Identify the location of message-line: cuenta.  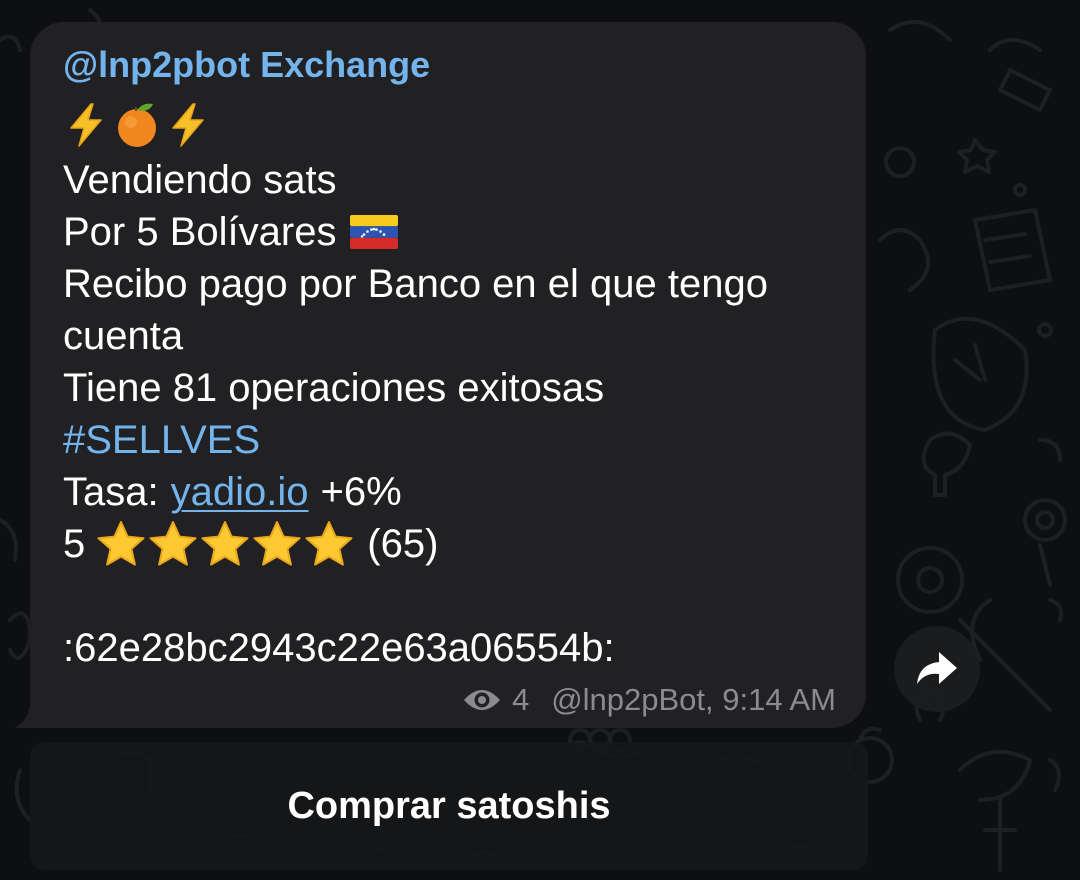
(123, 336).